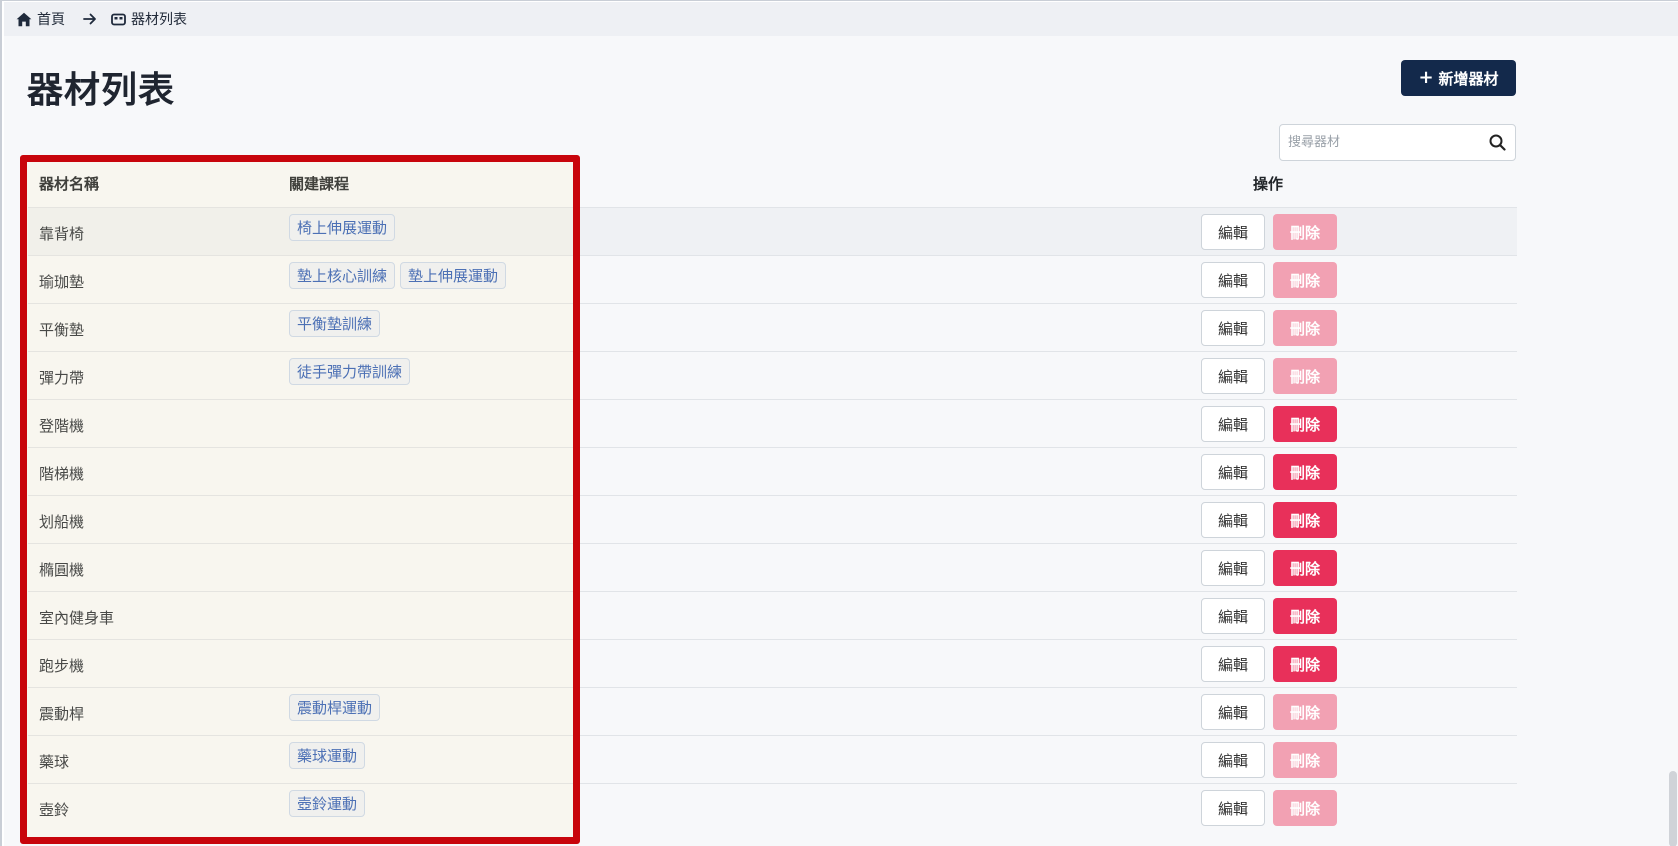  Describe the element at coordinates (772, 567) in the screenshot. I see `table-row: 橢圓機 編輯 刪除` at that location.